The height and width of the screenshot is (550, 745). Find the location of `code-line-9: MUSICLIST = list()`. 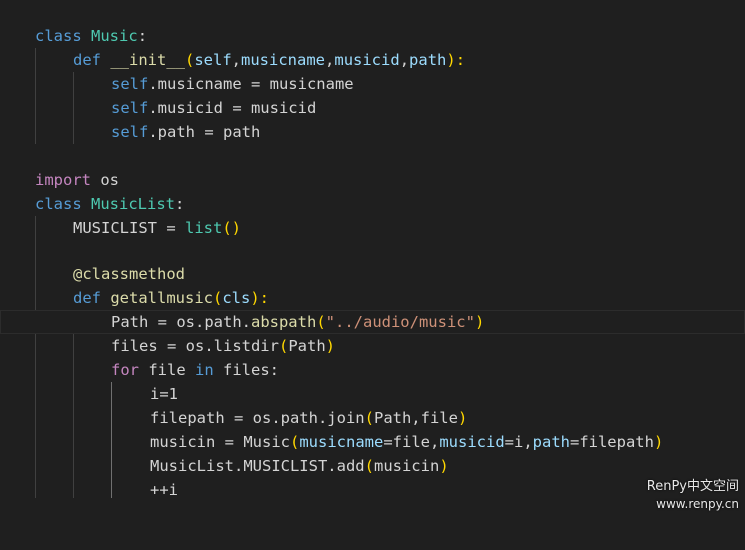

code-line-9: MUSICLIST = list() is located at coordinates (157, 228).